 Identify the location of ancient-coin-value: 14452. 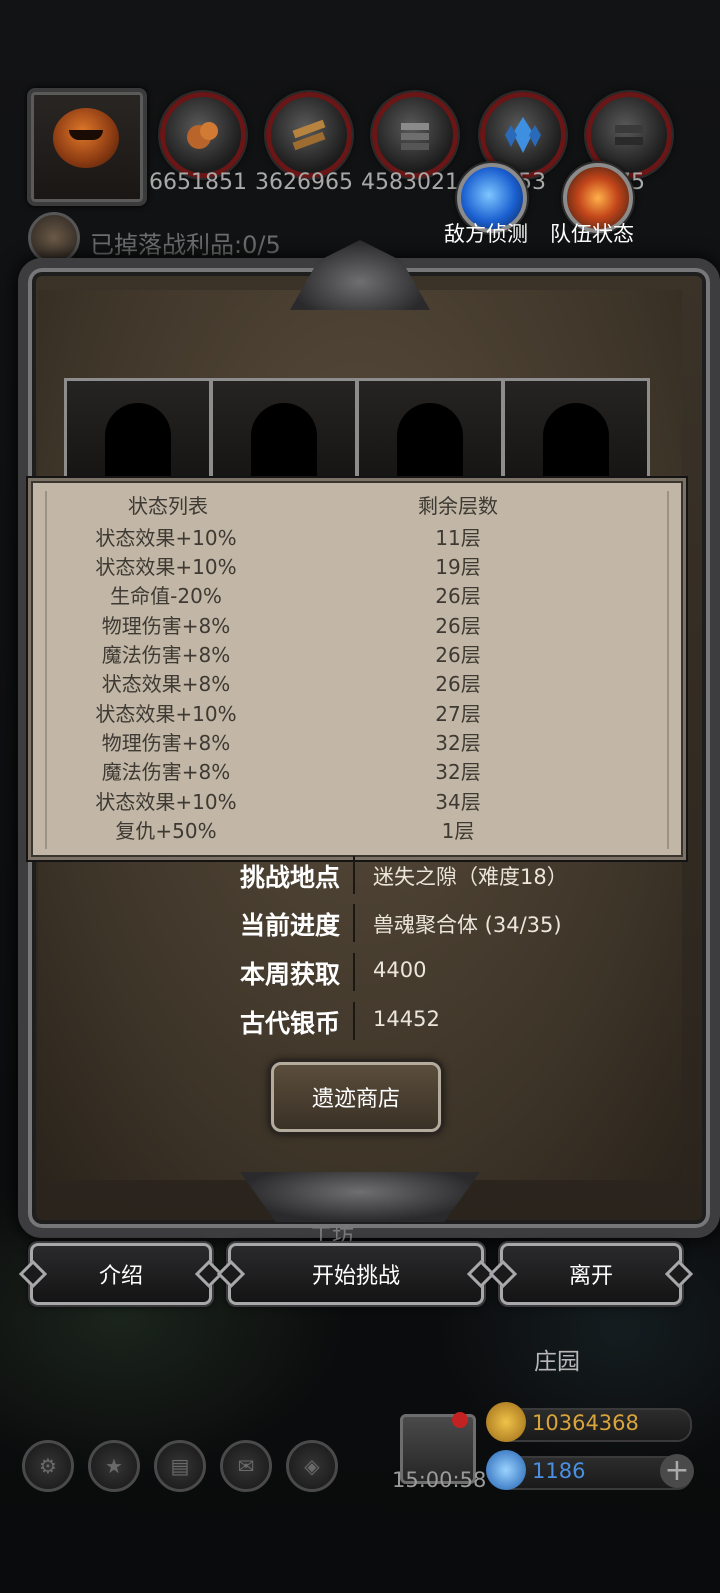
(406, 1019).